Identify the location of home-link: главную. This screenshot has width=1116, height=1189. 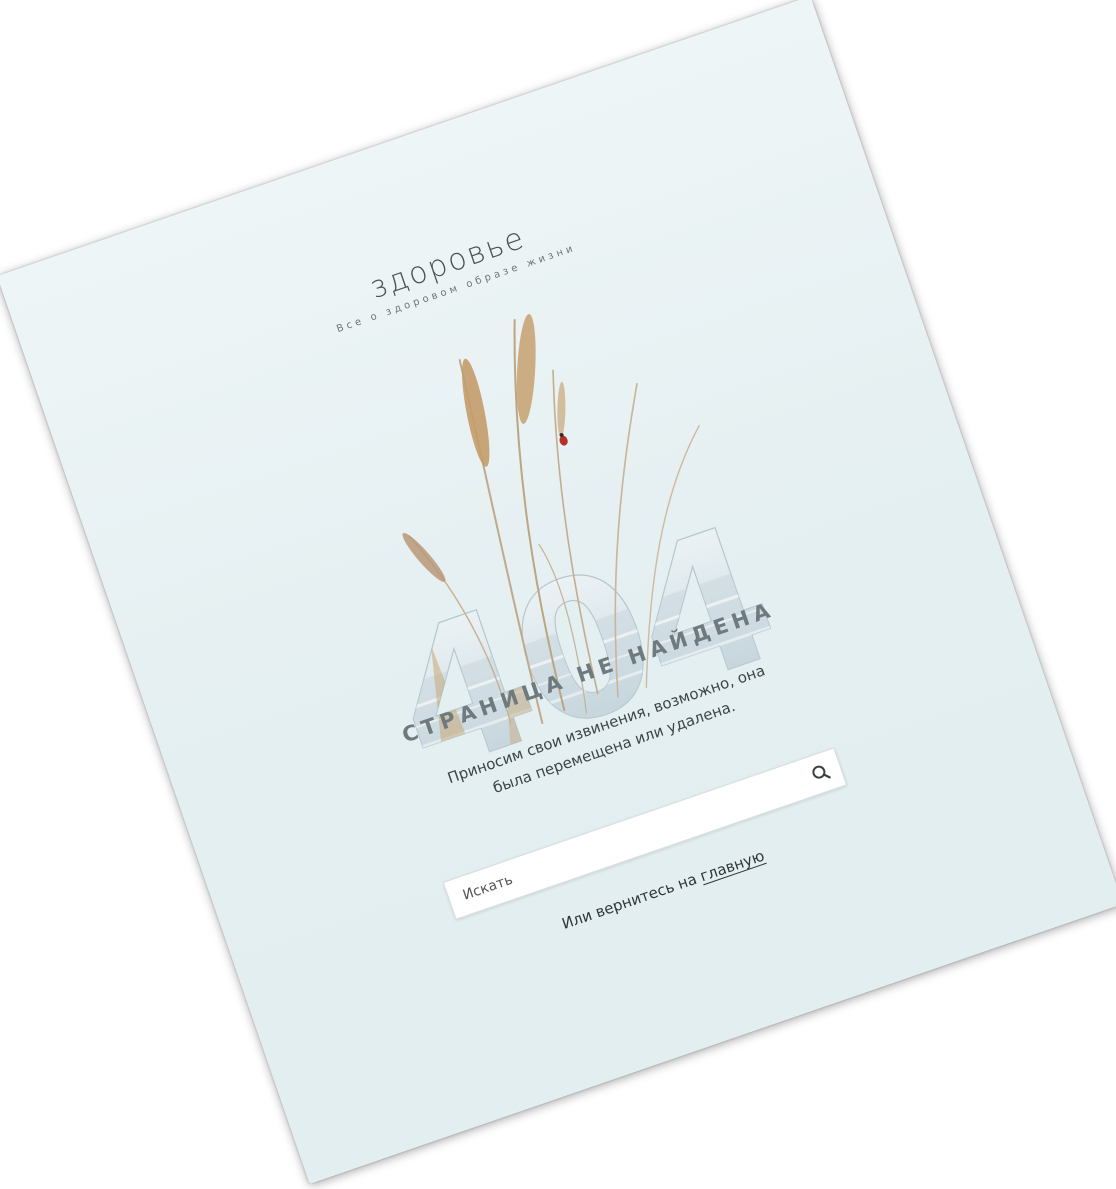
(732, 866).